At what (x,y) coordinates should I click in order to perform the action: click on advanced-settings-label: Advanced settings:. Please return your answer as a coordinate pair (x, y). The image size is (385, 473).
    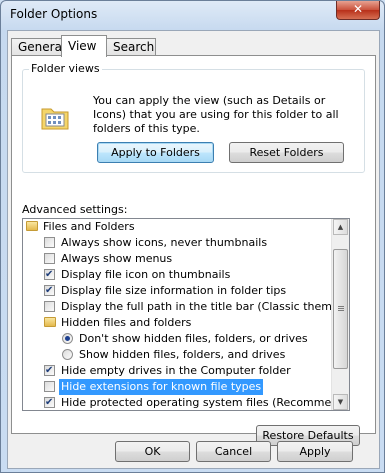
    Looking at the image, I should click on (75, 209).